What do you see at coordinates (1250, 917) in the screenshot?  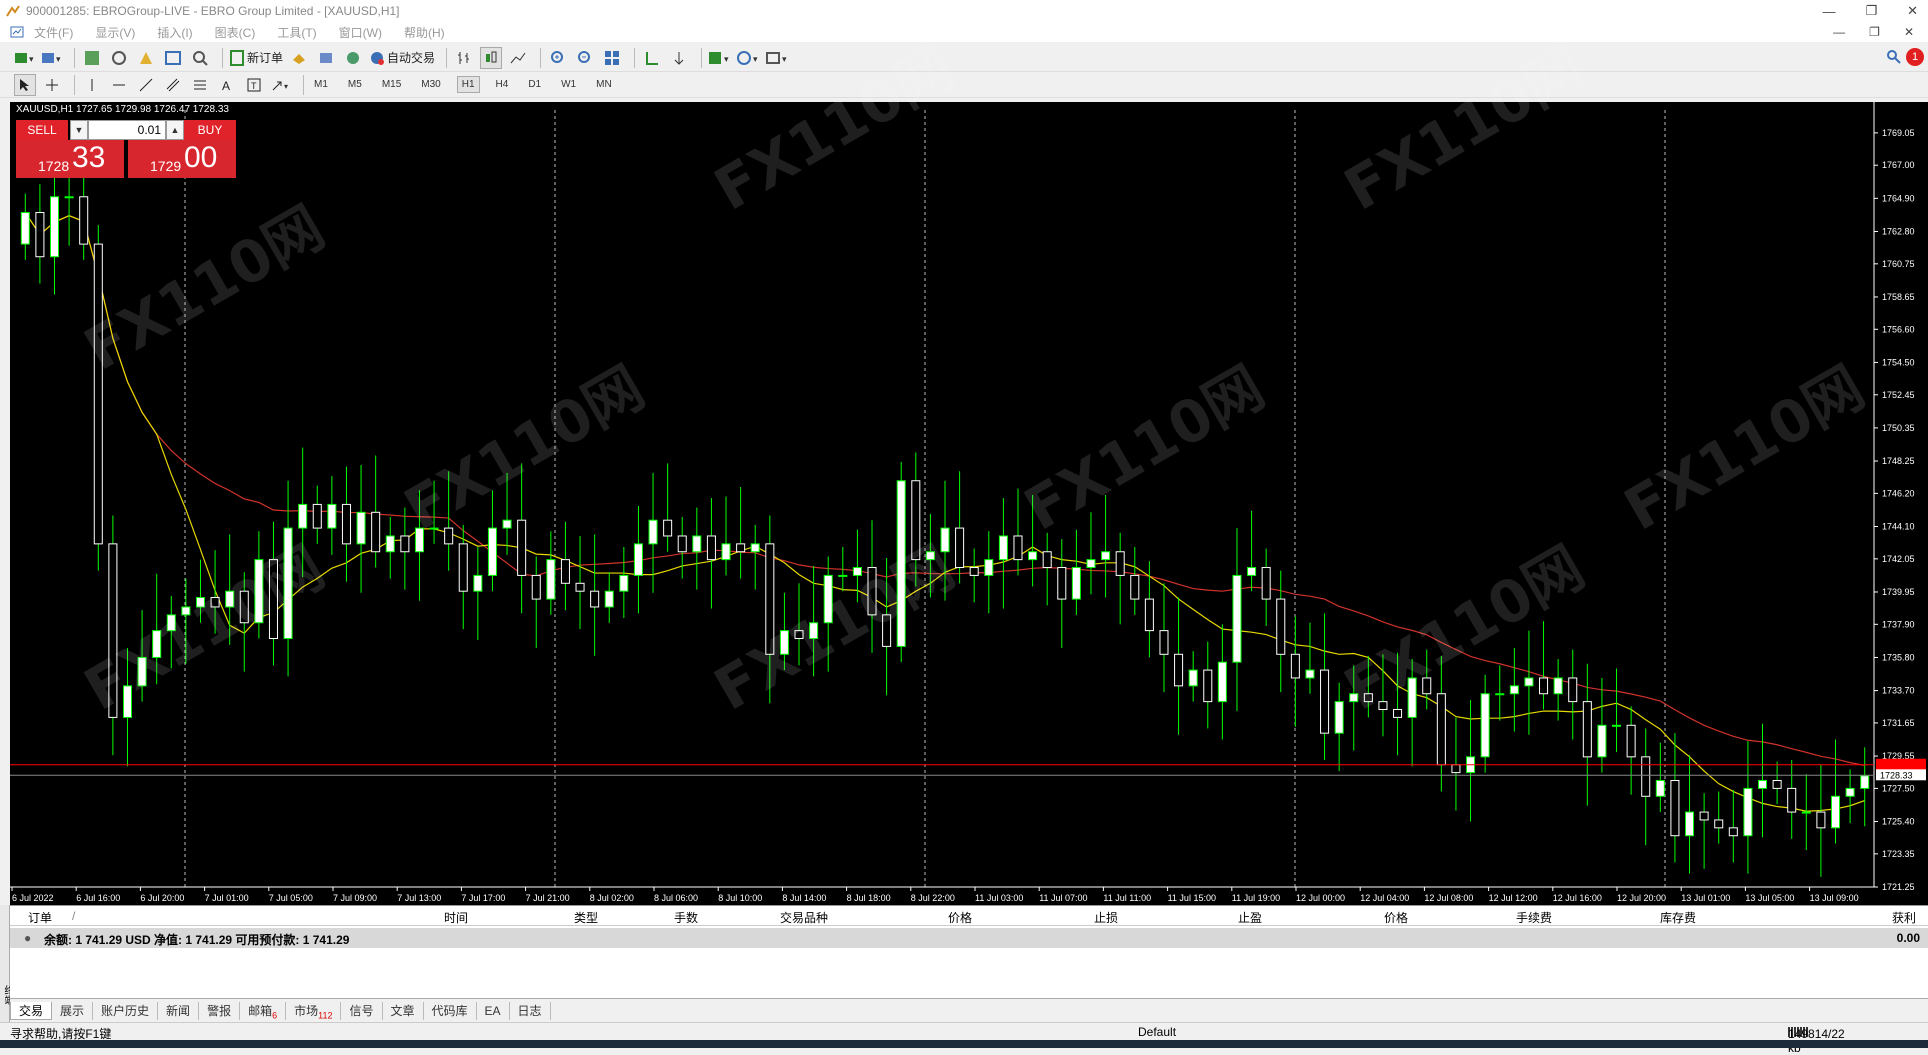 I see `col-tp: 止盈` at bounding box center [1250, 917].